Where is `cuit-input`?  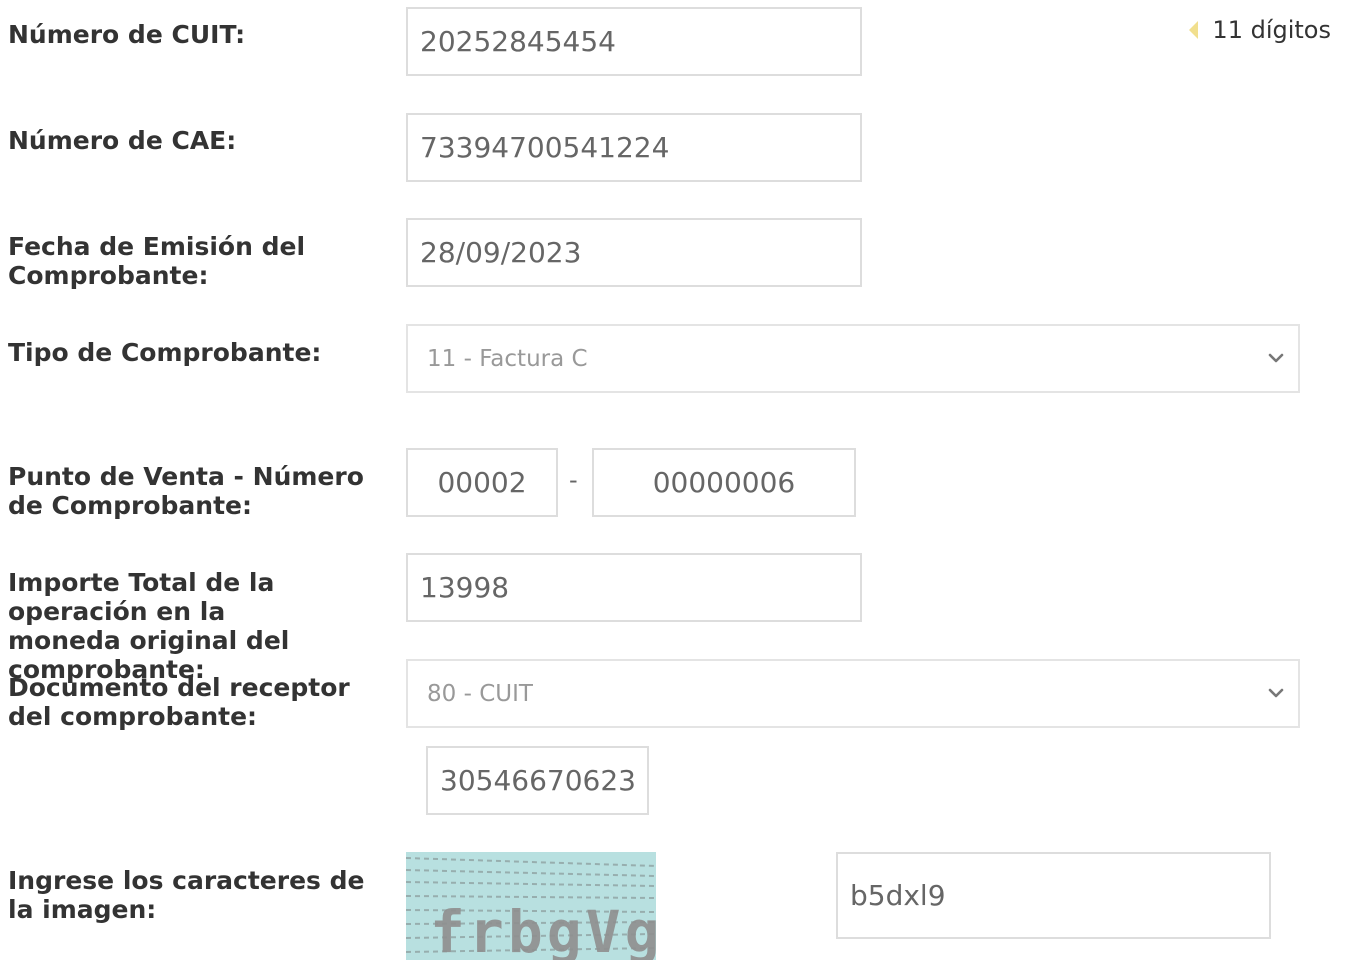 cuit-input is located at coordinates (634, 41).